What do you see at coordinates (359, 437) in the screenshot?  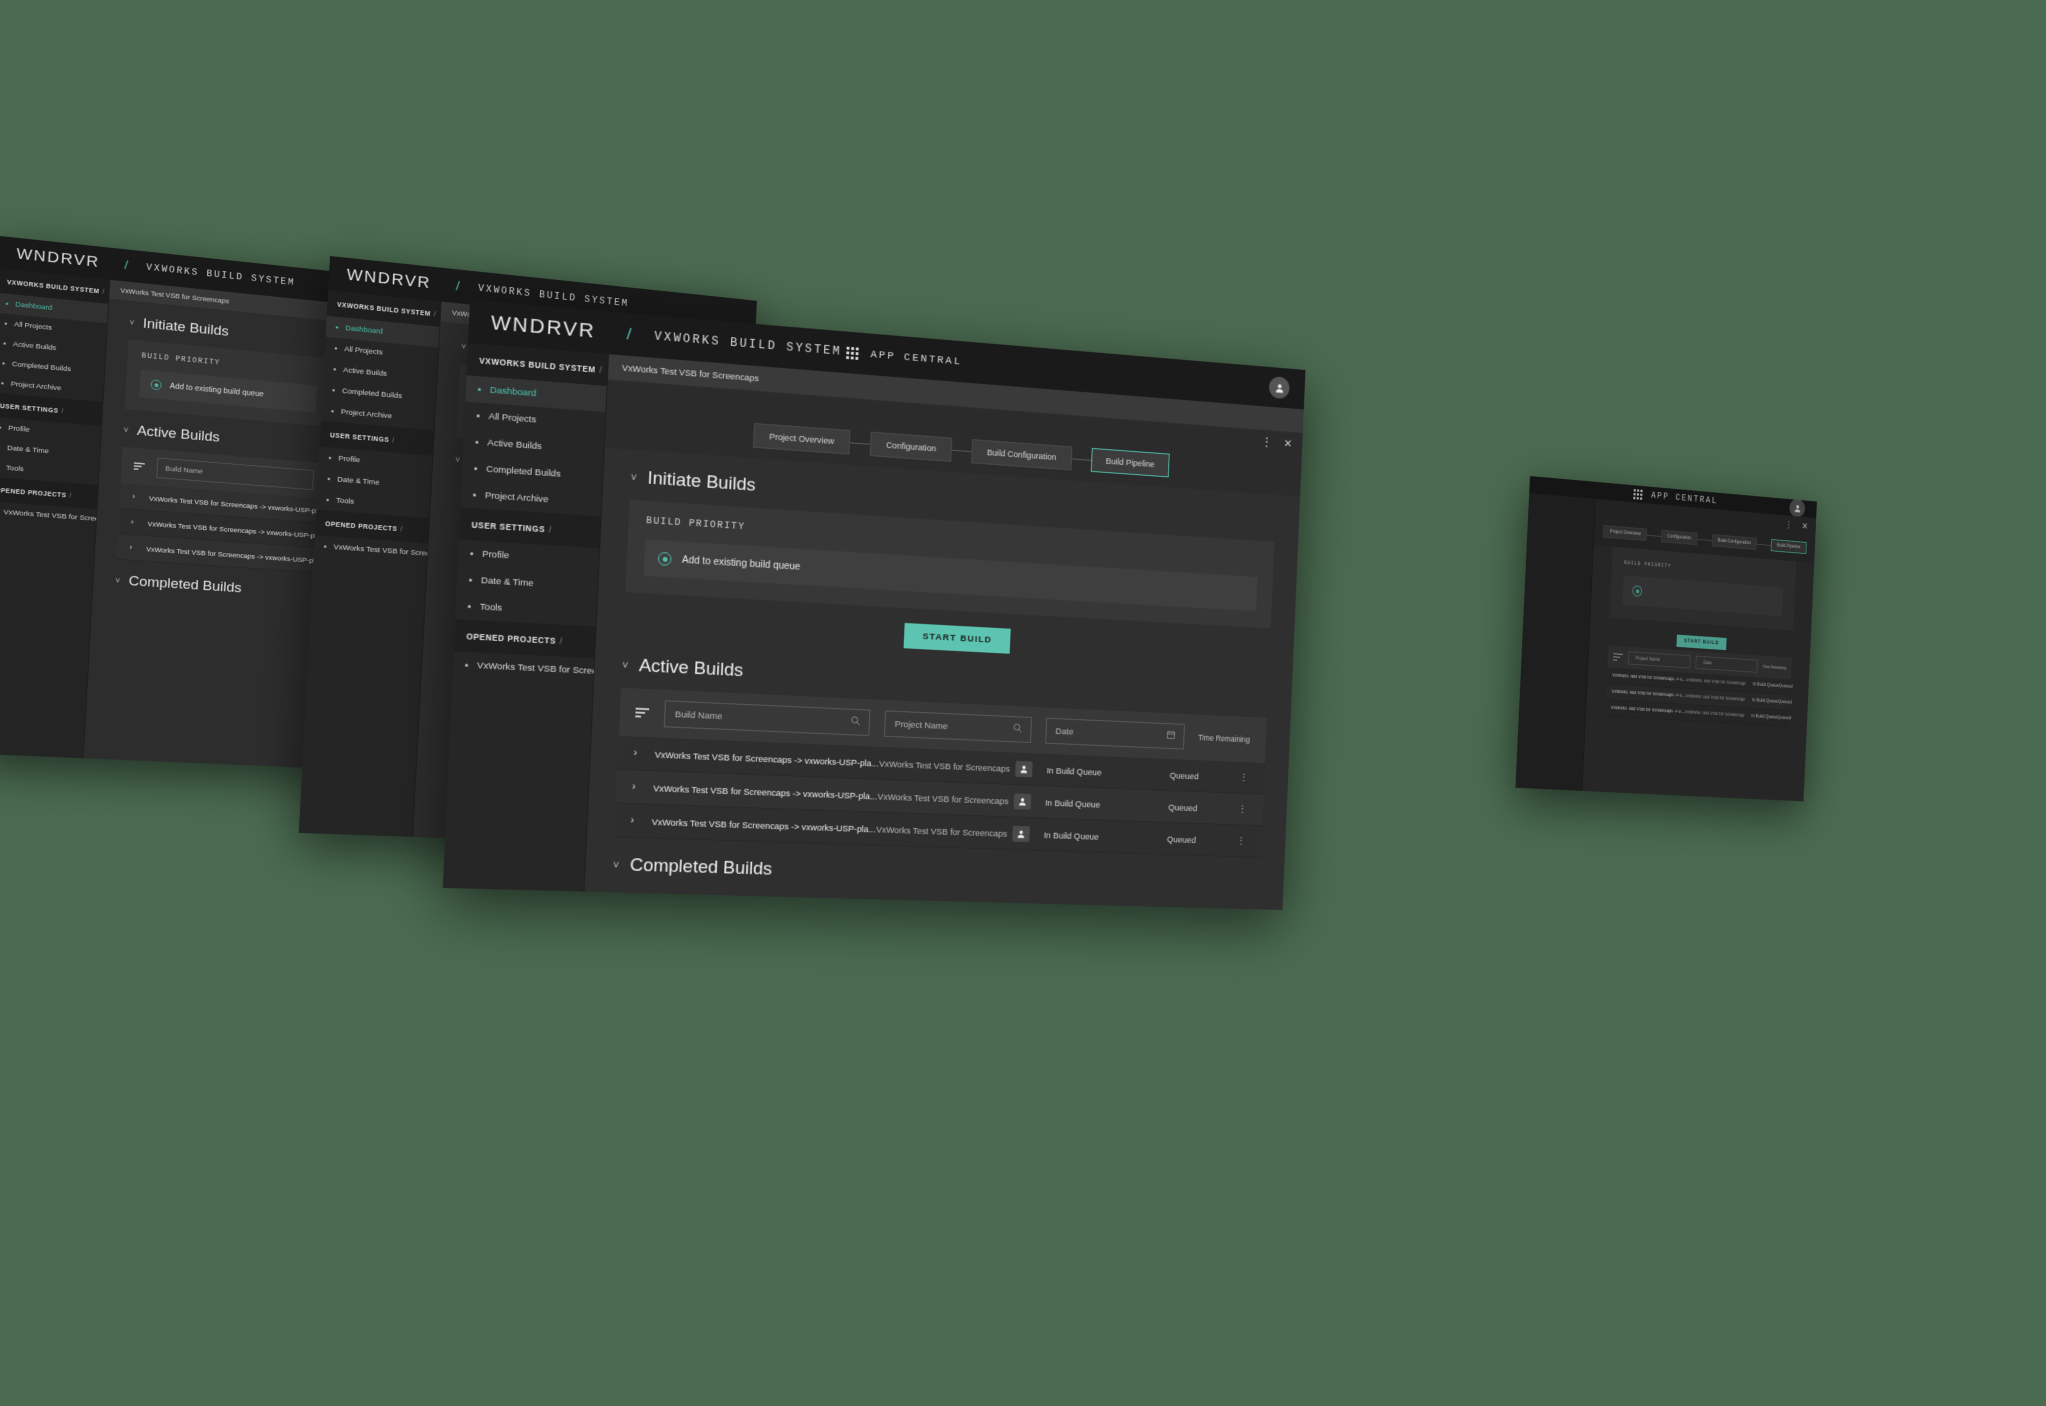 I see `sidebar-group-title: USER SETTINGS` at bounding box center [359, 437].